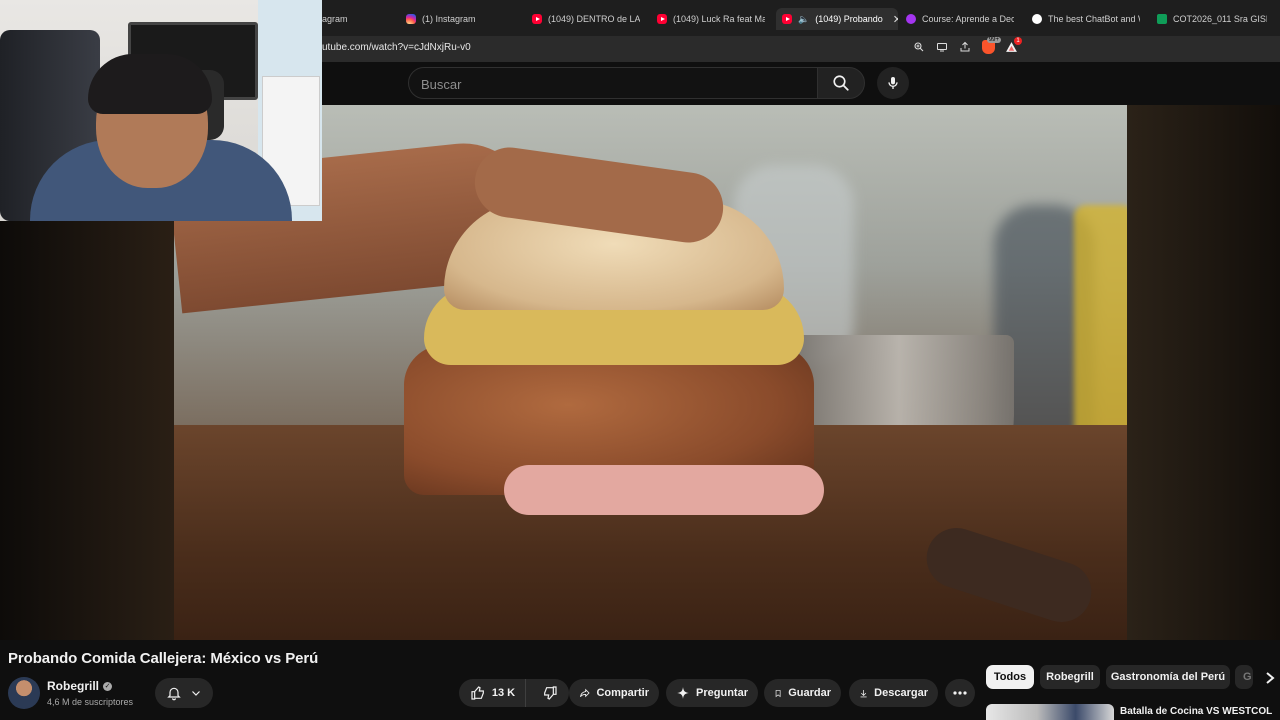 This screenshot has height=720, width=1280. I want to click on download-label: Descargar, so click(901, 693).